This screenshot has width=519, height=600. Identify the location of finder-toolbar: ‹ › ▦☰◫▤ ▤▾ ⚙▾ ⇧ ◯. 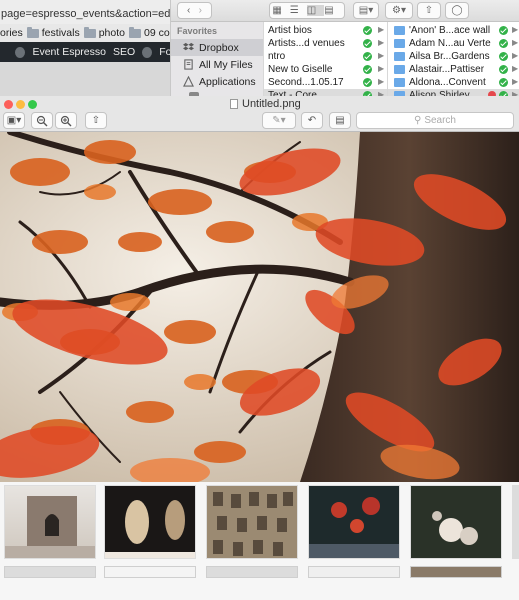
(345, 11).